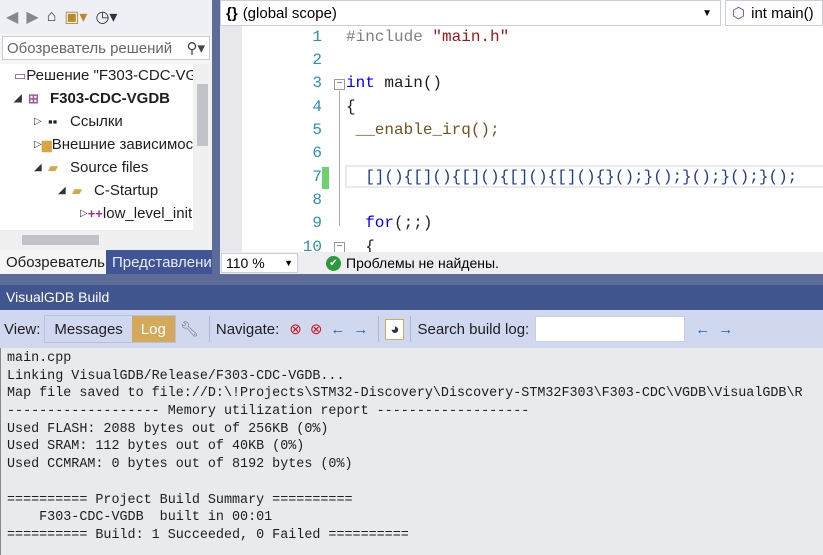 The width and height of the screenshot is (823, 555). What do you see at coordinates (610, 329) in the screenshot?
I see `search-build-log-input` at bounding box center [610, 329].